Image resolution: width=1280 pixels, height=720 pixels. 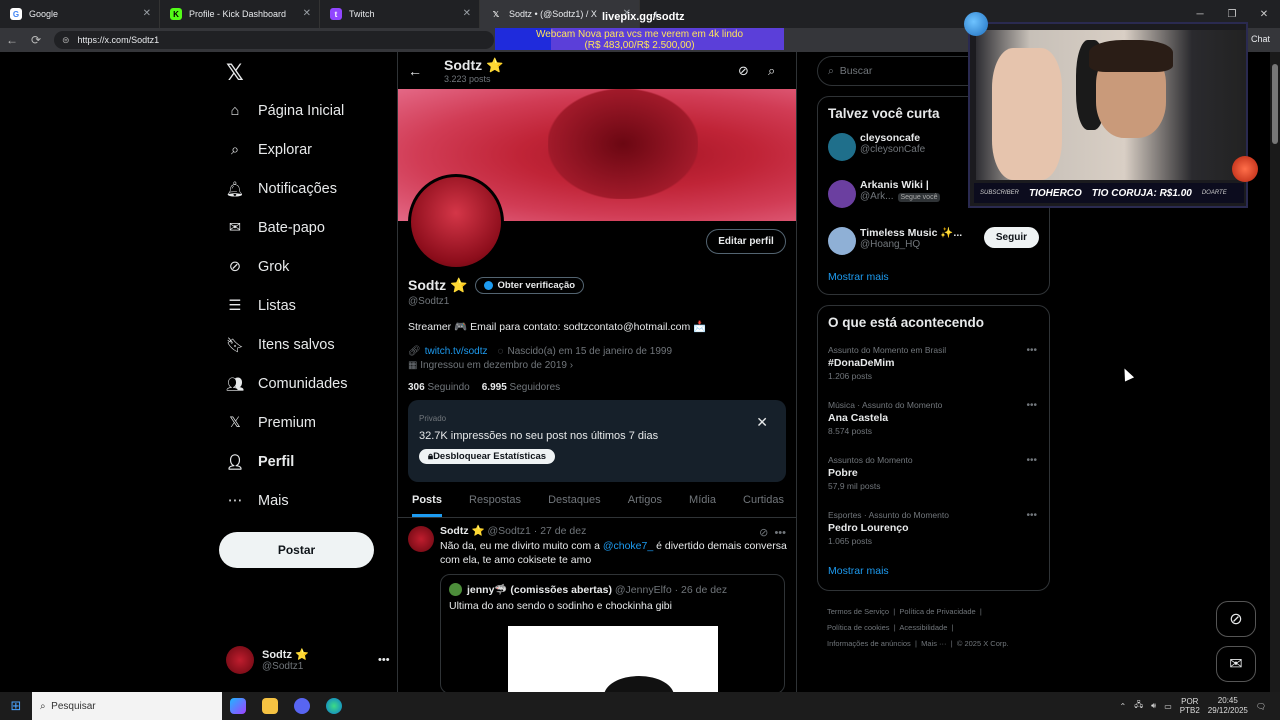 What do you see at coordinates (270, 706) in the screenshot?
I see `file-explorer-icon` at bounding box center [270, 706].